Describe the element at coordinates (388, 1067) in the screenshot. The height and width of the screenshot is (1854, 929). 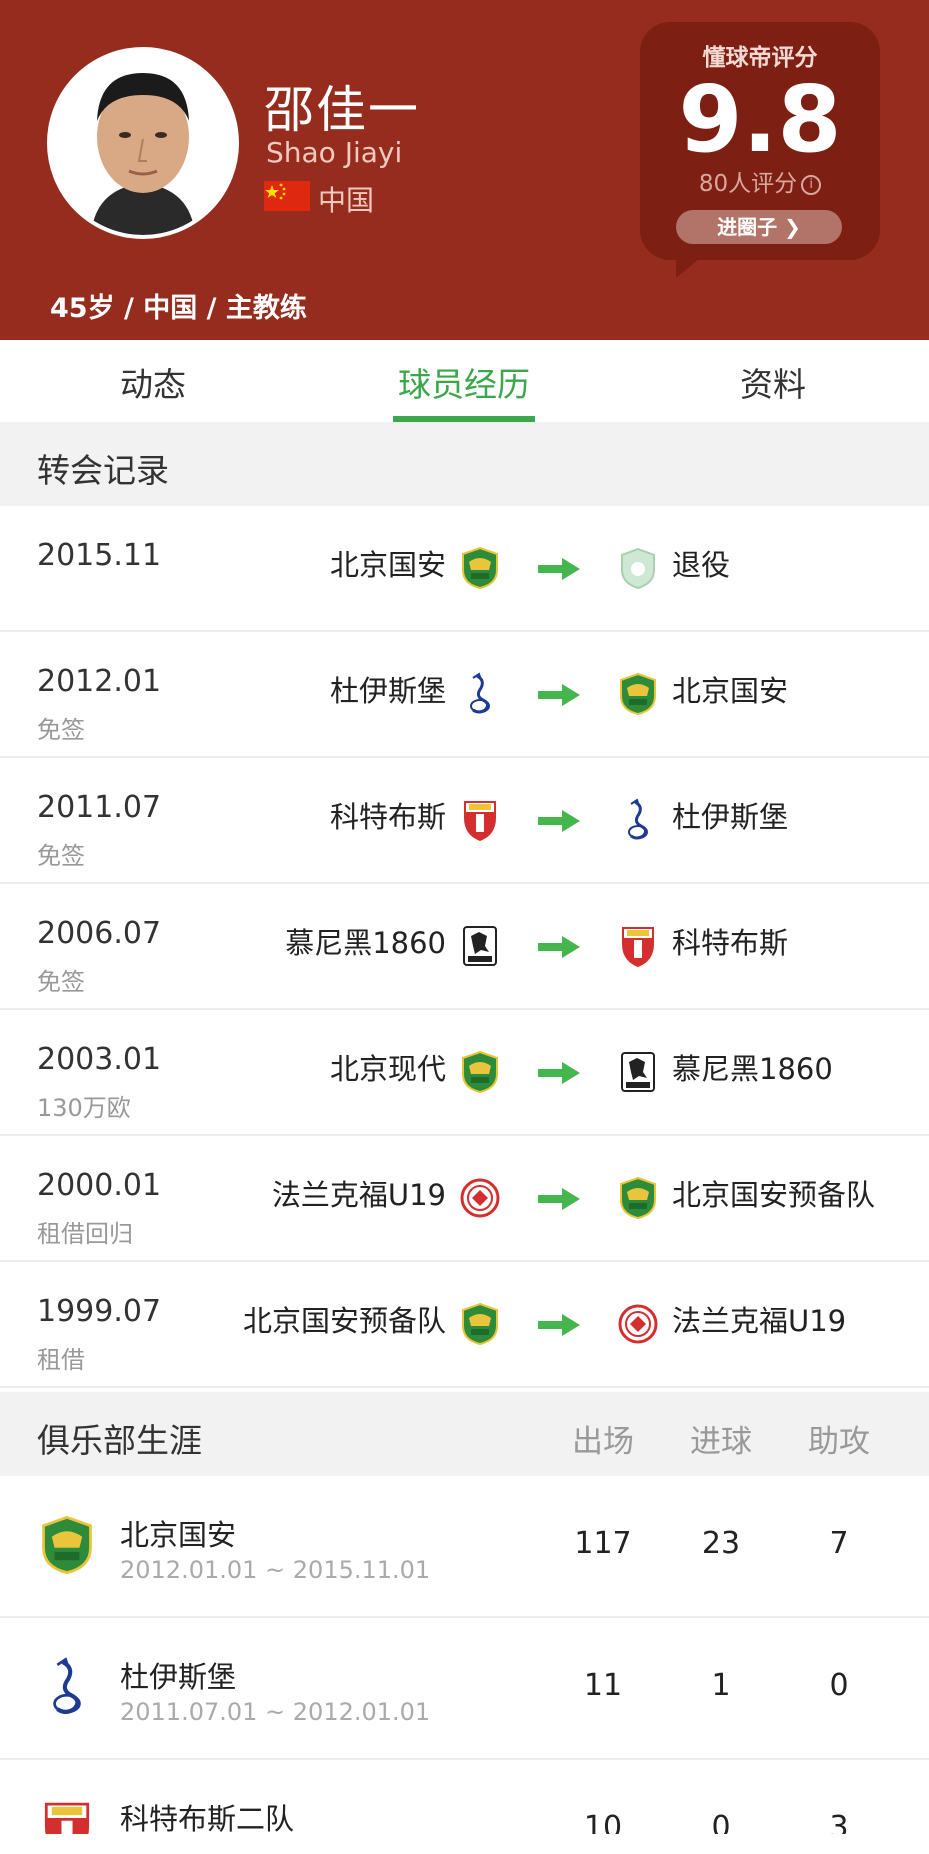
I see `transfer-from-club: 北京现代` at that location.